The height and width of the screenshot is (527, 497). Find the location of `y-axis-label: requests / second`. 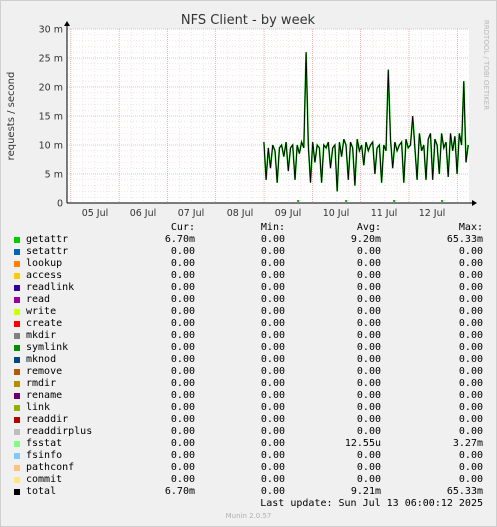

y-axis-label: requests / second is located at coordinates (11, 116).